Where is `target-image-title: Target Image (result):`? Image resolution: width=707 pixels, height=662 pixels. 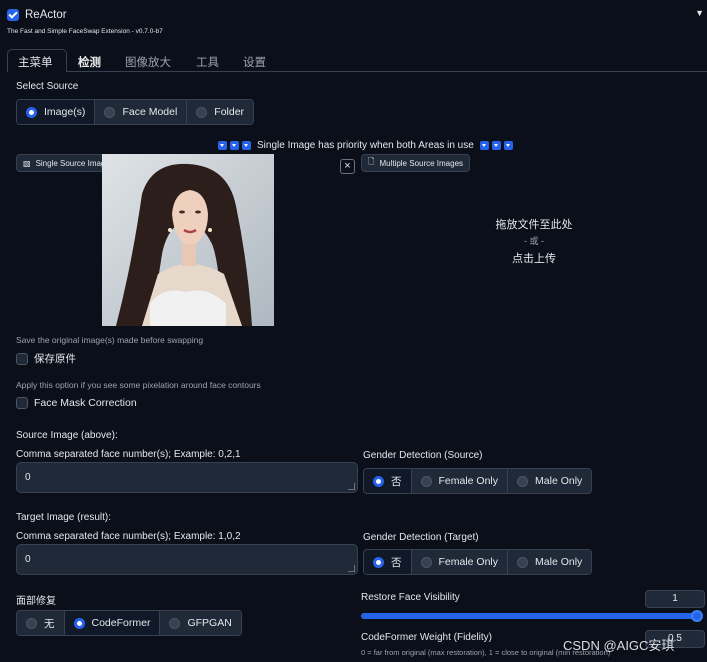 target-image-title: Target Image (result): is located at coordinates (64, 517).